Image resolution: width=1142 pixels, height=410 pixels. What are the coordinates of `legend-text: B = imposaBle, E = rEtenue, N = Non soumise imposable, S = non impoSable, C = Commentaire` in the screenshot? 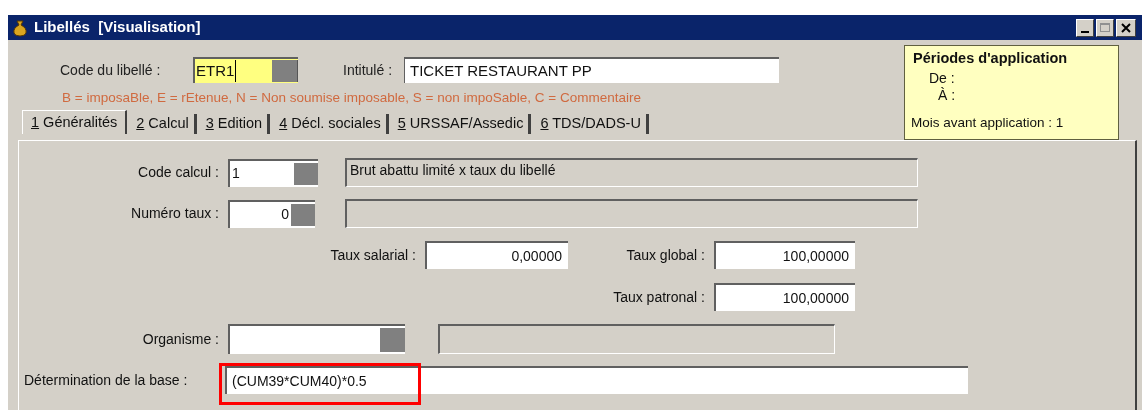 It's located at (352, 97).